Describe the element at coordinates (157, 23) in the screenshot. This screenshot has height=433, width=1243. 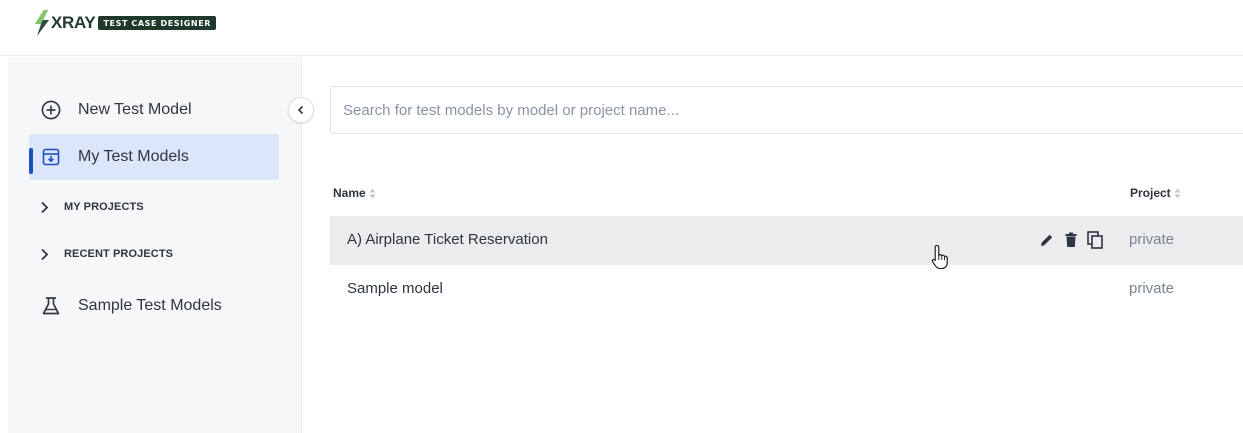
I see `logo-badge: TEST CASE DESIGNER` at that location.